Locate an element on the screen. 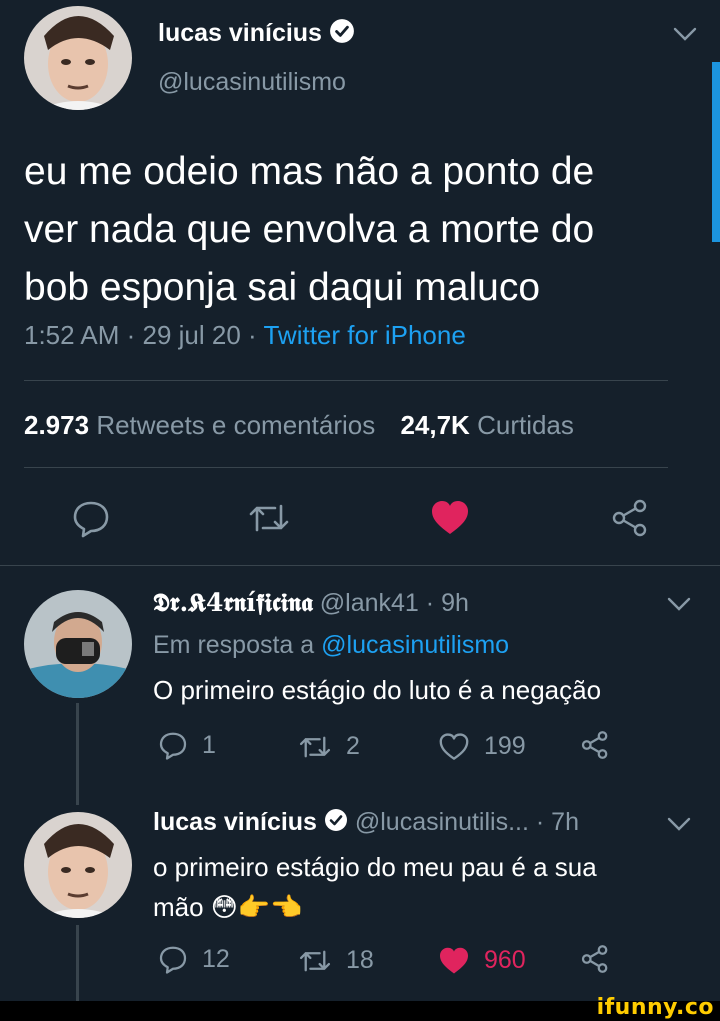 The height and width of the screenshot is (1021, 720). reply-count: 12 is located at coordinates (216, 958).